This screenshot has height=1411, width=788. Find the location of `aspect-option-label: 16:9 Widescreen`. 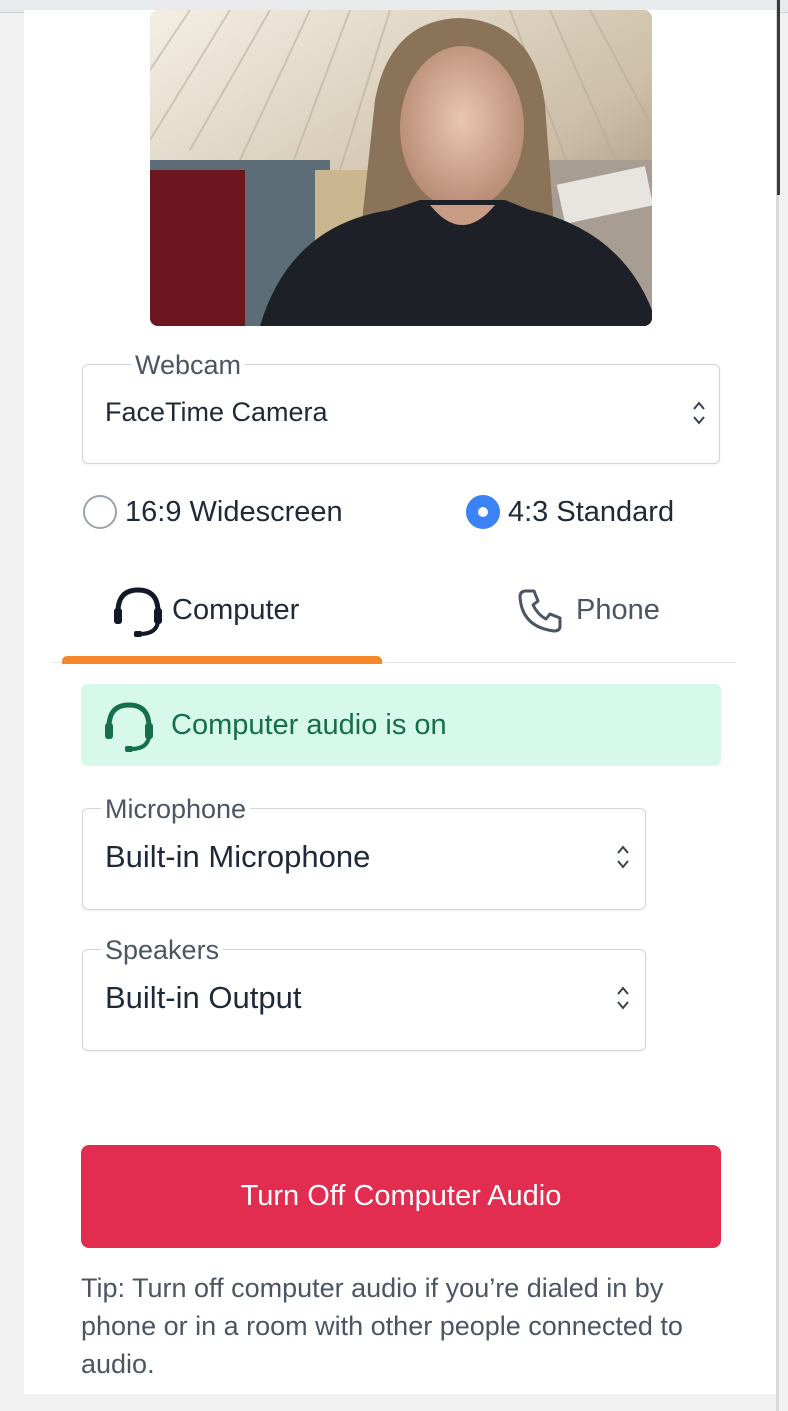

aspect-option-label: 16:9 Widescreen is located at coordinates (234, 511).